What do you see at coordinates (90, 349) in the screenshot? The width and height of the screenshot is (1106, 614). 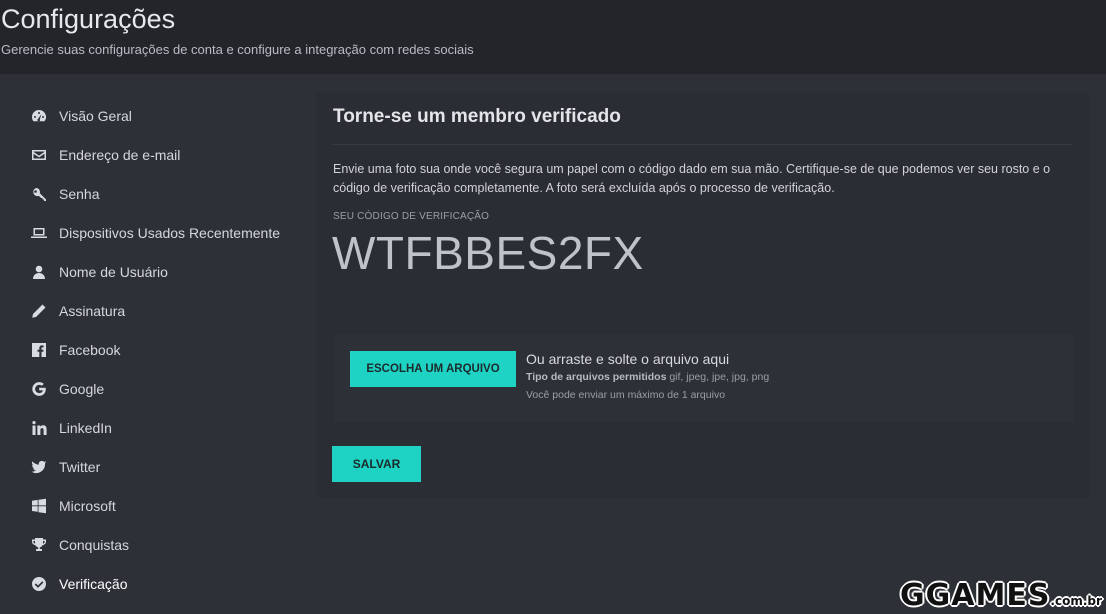 I see `sidebar-item-label: Facebook` at bounding box center [90, 349].